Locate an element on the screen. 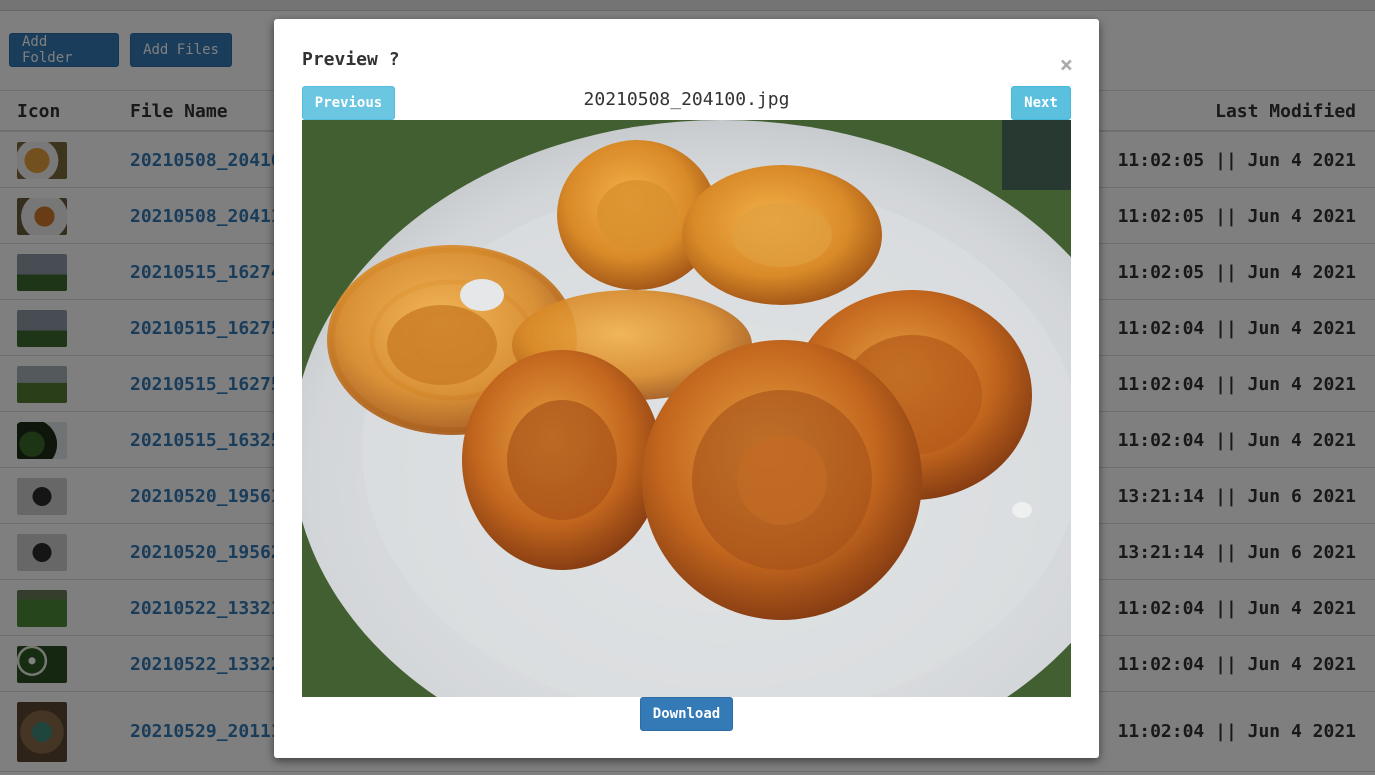 The image size is (1375, 775). preview-file-name: 20210508_204100.jpg is located at coordinates (686, 99).